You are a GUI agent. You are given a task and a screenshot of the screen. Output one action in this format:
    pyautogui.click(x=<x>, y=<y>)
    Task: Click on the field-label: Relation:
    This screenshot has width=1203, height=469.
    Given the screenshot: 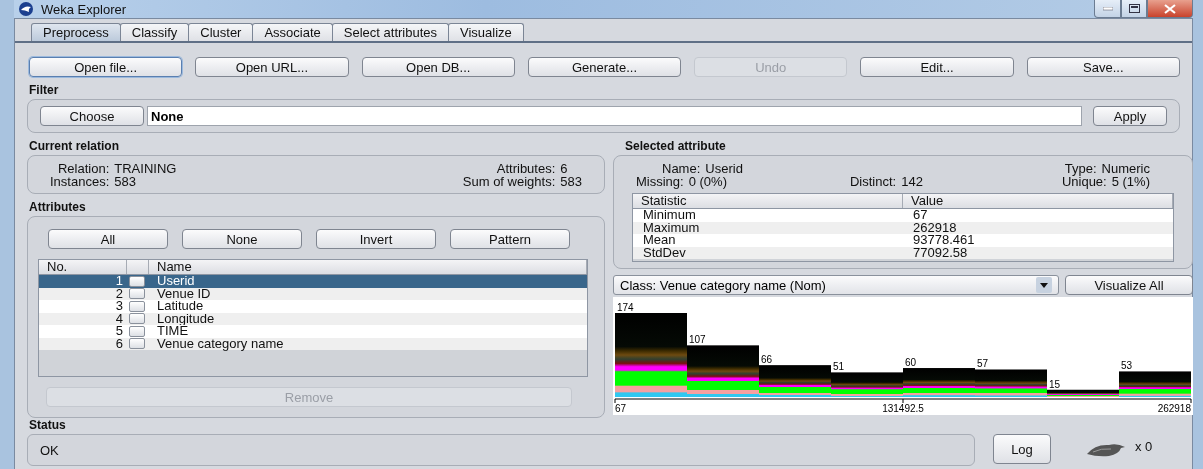 What is the action you would take?
    pyautogui.click(x=83, y=168)
    